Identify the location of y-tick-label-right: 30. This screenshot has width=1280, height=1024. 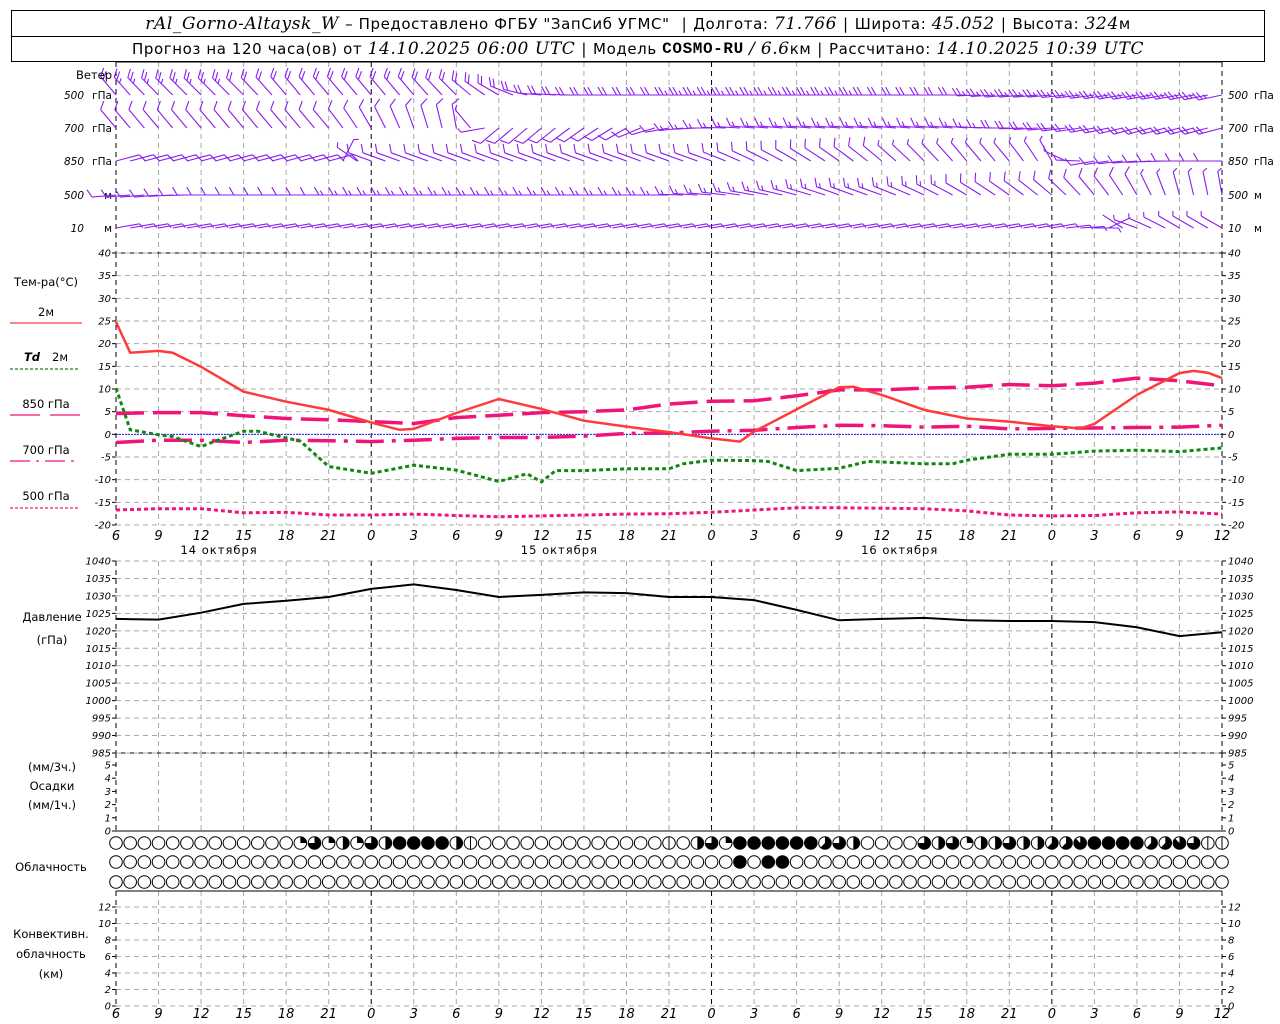
(1234, 299).